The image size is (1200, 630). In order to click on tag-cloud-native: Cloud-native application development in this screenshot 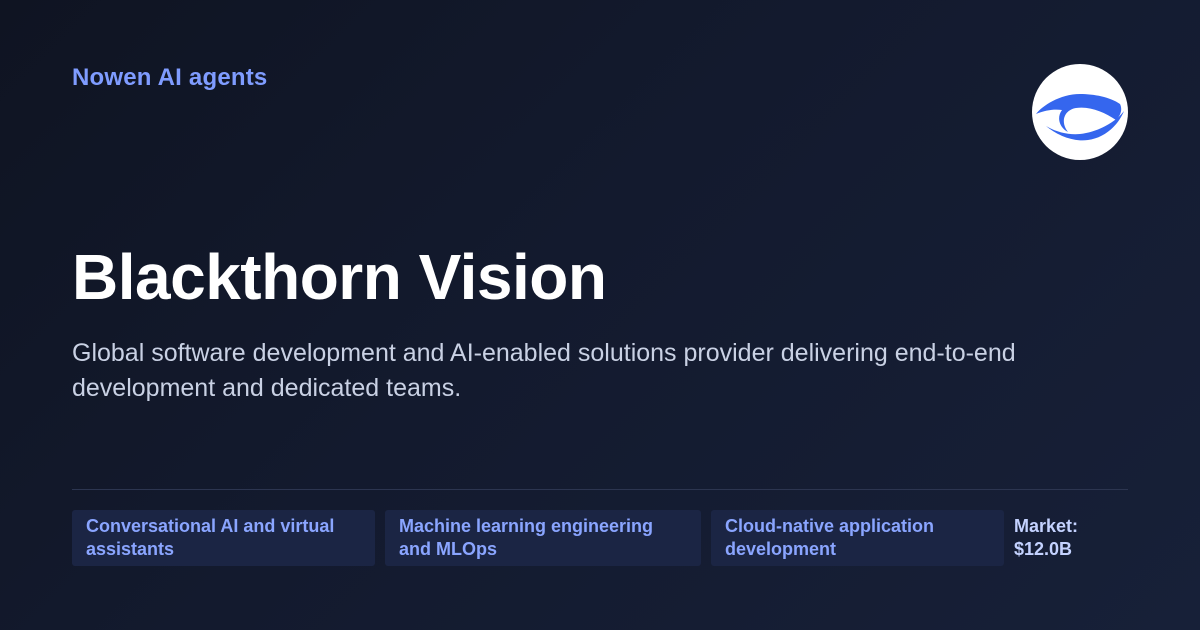, I will do `click(857, 538)`.